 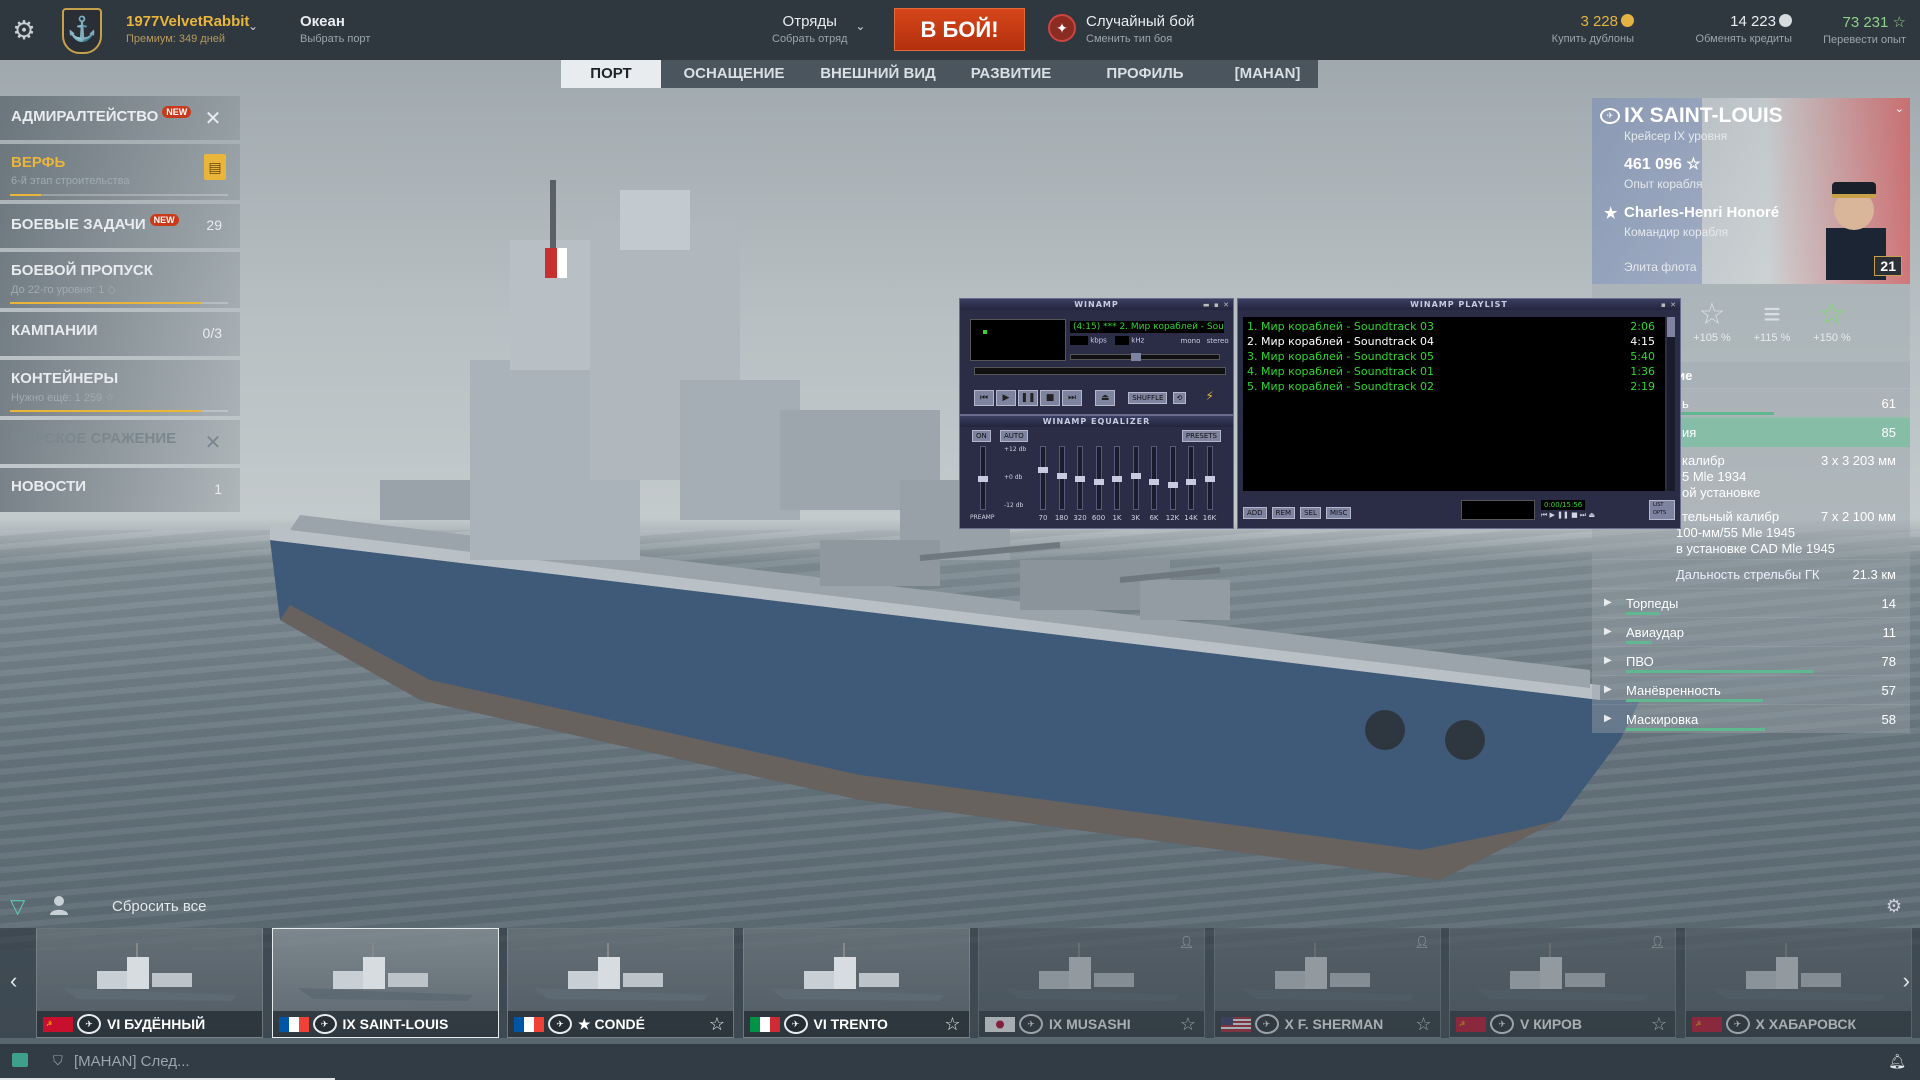 I want to click on ship-card: 👤︎ ✈ X F. SHERMAN ☆, so click(x=1327, y=983).